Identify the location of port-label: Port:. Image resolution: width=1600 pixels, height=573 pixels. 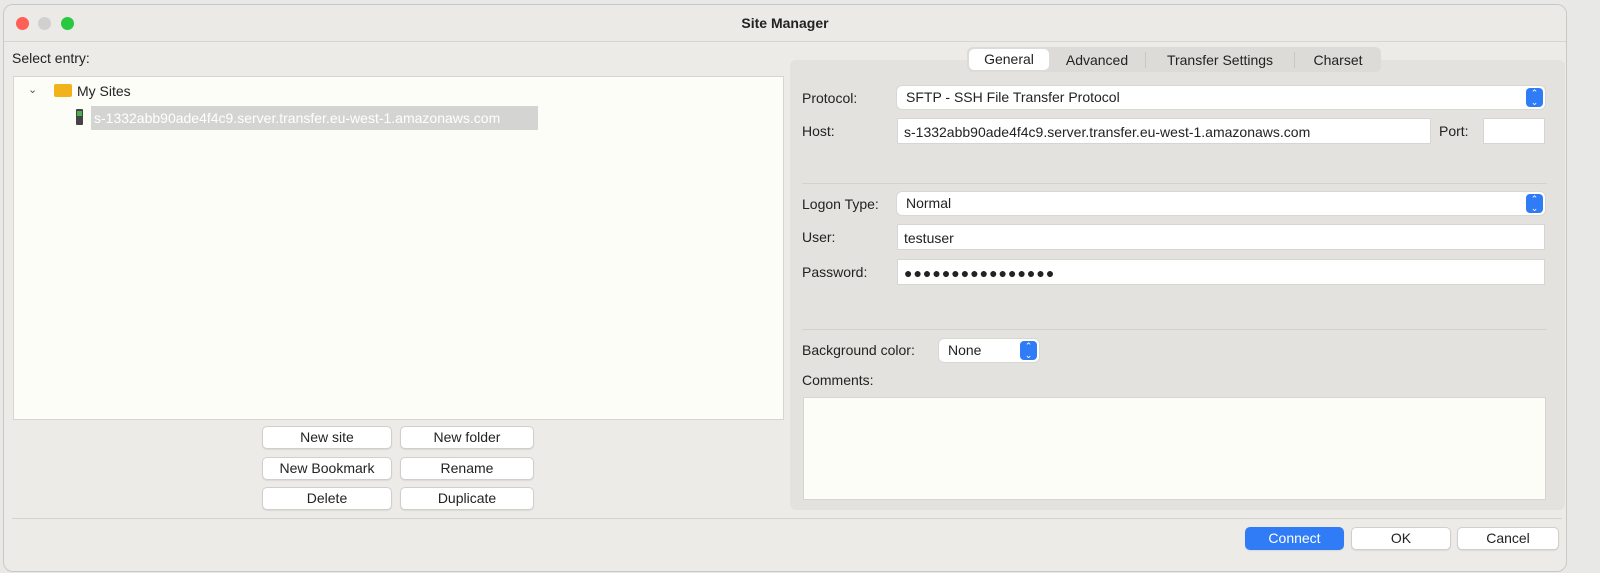
(1454, 131).